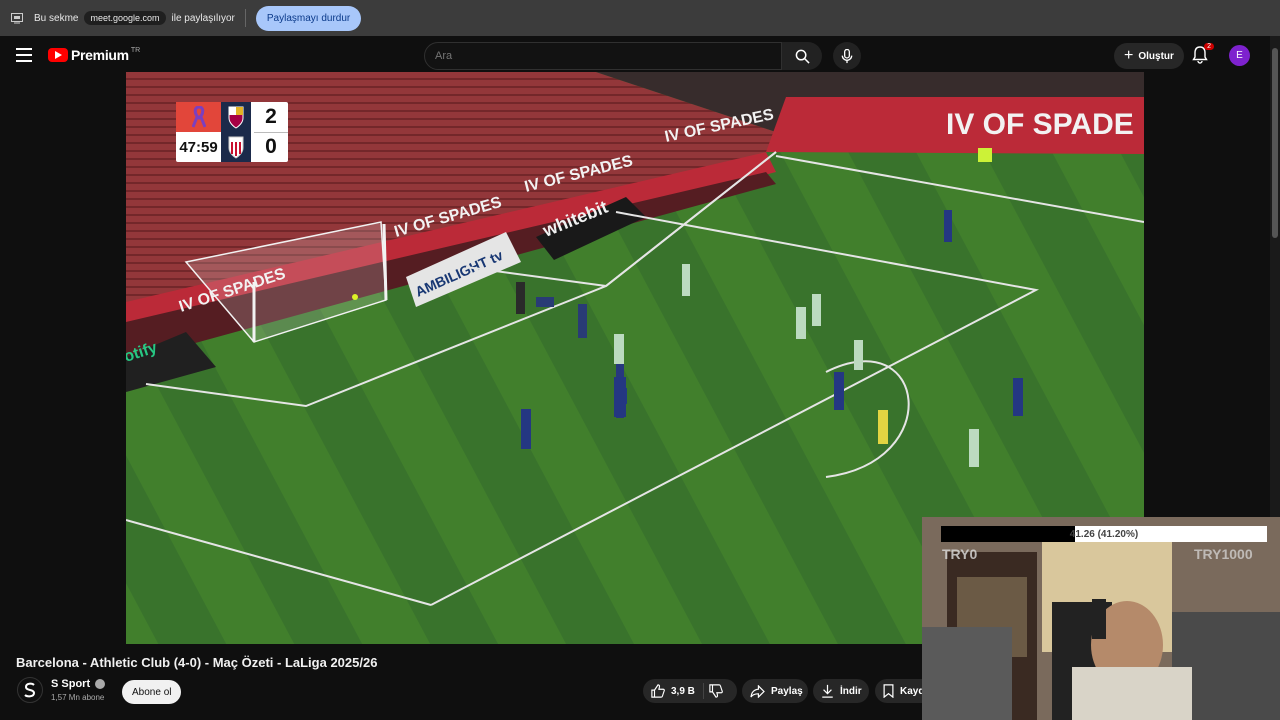 Image resolution: width=1280 pixels, height=720 pixels. Describe the element at coordinates (608, 56) in the screenshot. I see `search-input` at that location.